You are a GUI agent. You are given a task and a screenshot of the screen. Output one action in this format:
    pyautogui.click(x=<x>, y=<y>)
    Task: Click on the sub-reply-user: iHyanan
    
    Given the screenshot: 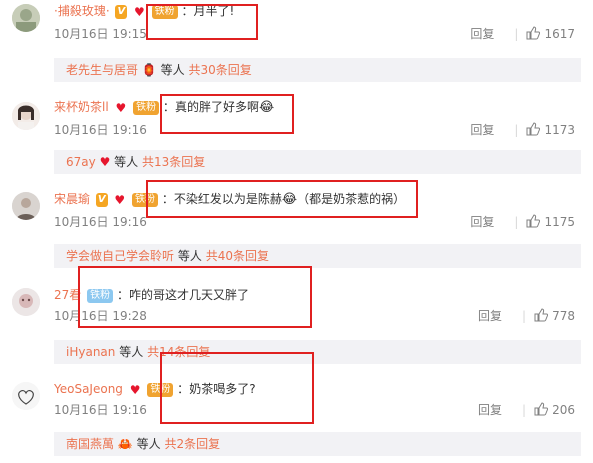 What is the action you would take?
    pyautogui.click(x=90, y=352)
    